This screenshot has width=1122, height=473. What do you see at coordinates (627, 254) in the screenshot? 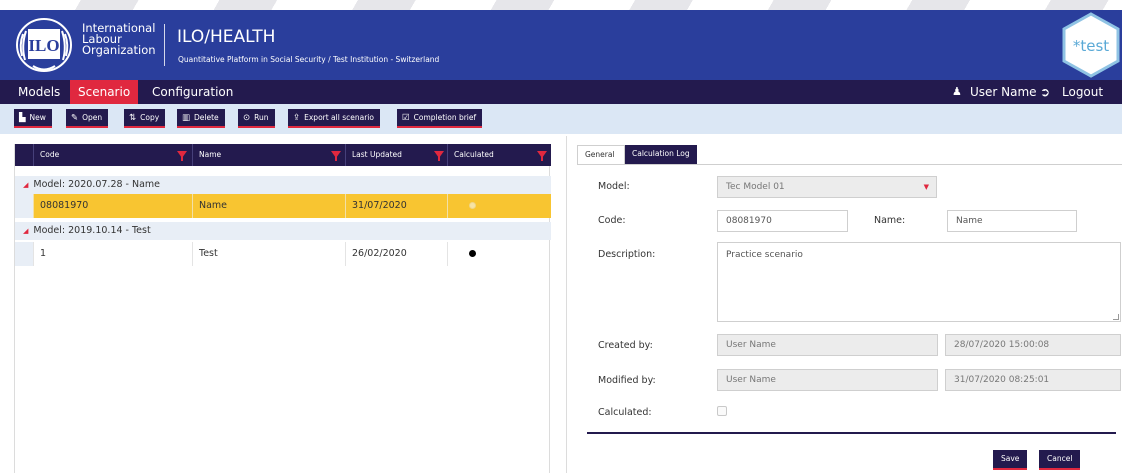
I see `description-label: Description:` at bounding box center [627, 254].